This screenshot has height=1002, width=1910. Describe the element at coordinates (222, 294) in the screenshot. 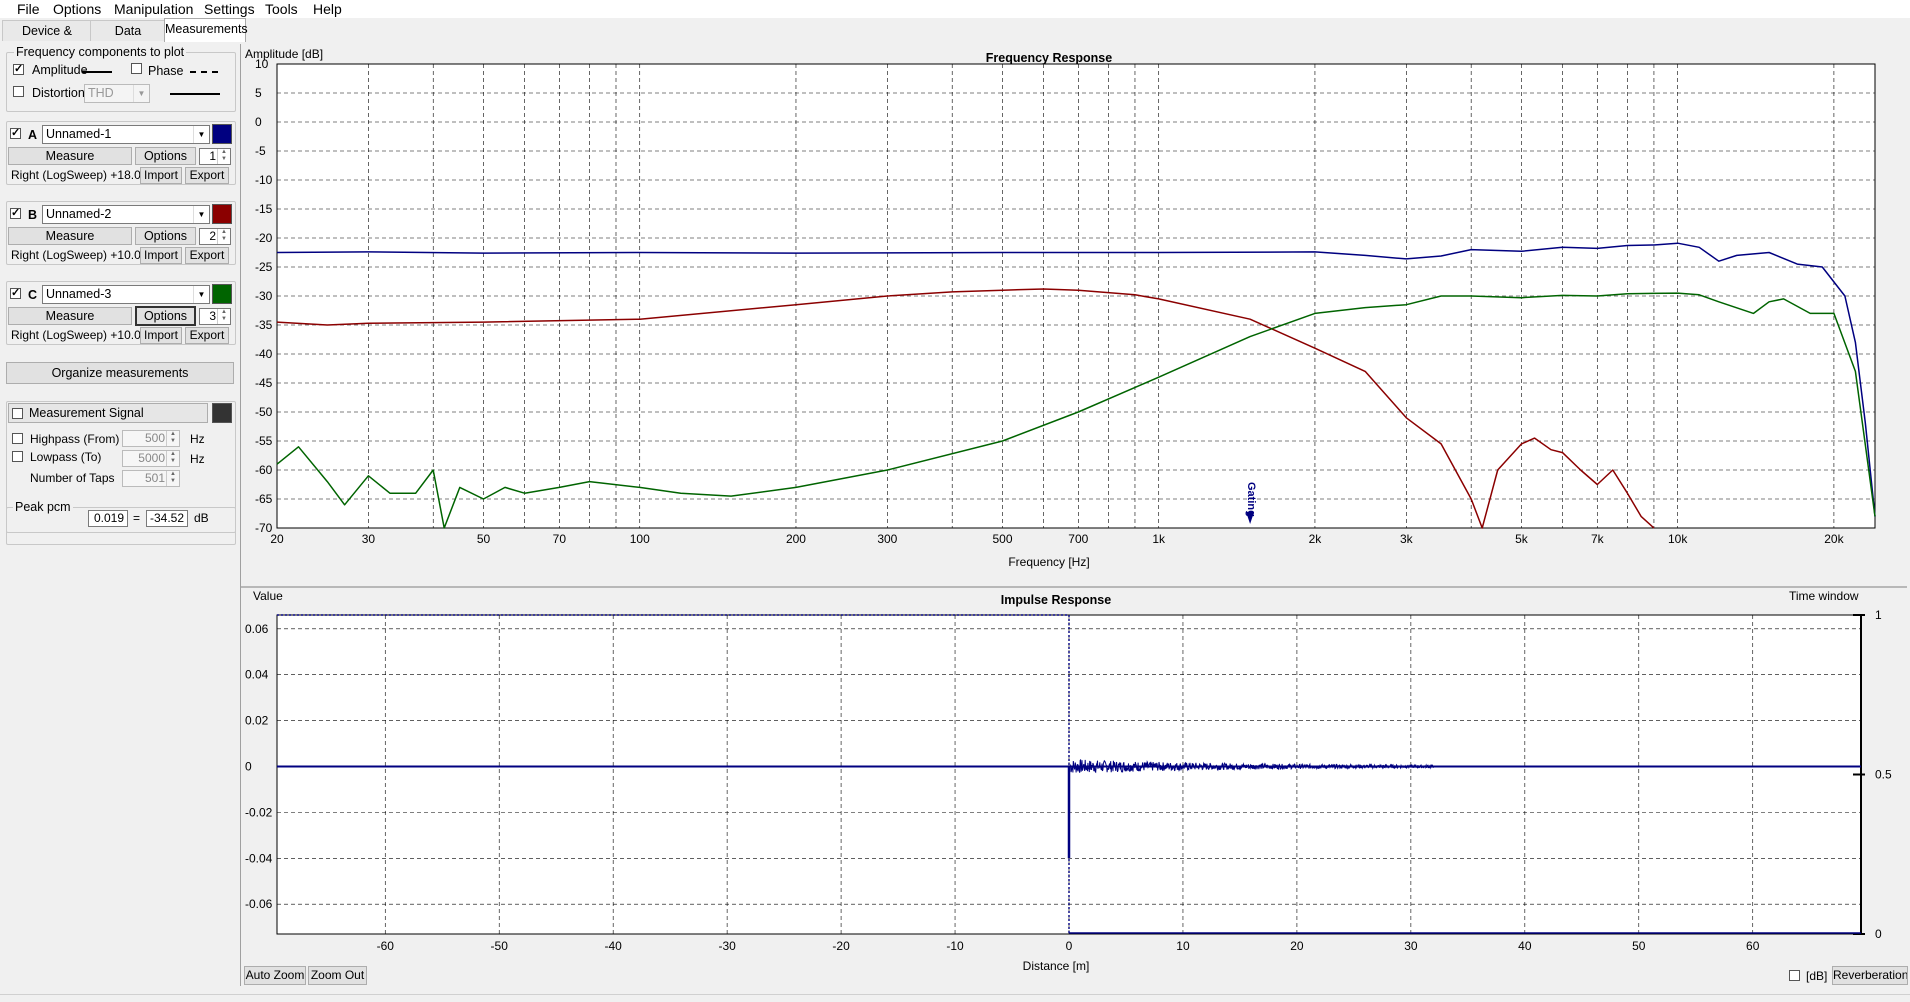

I see `measurement-c-color-swatch` at that location.